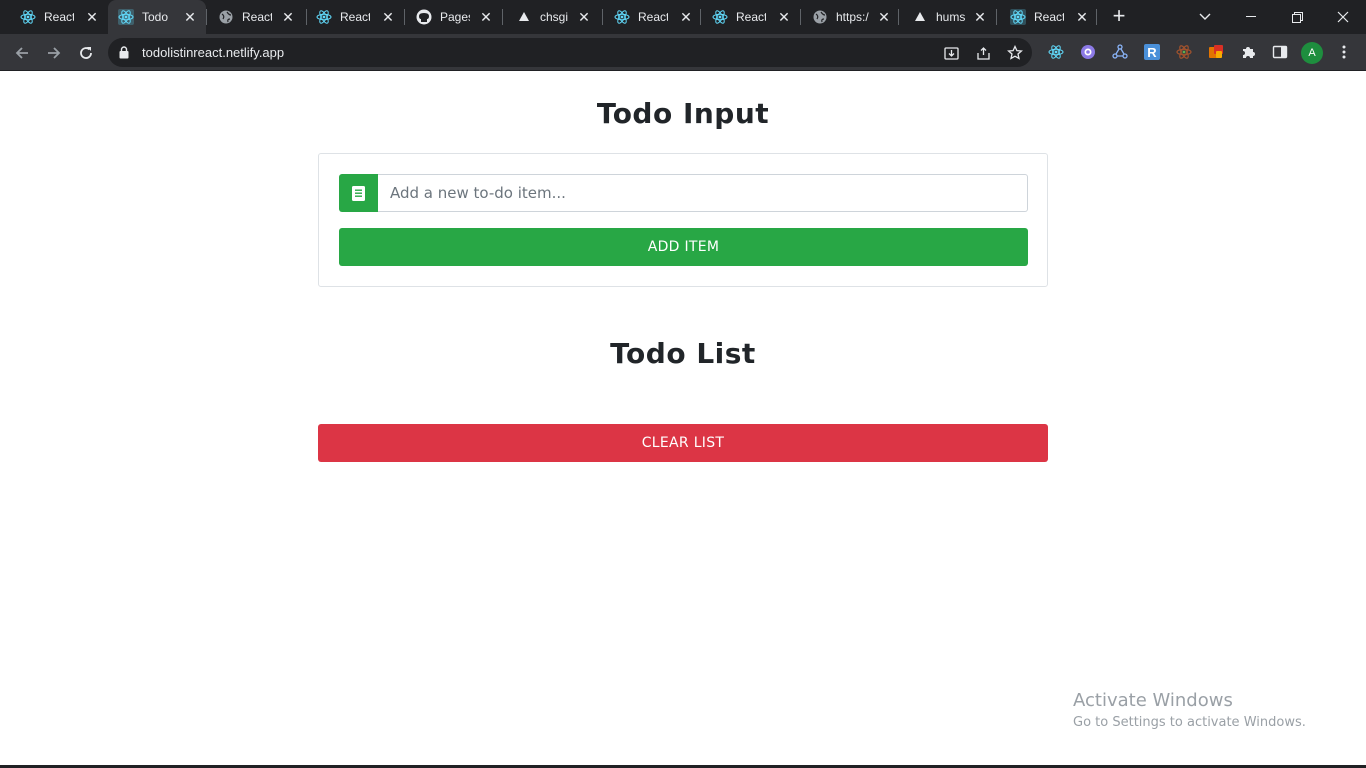 The image size is (1366, 768). Describe the element at coordinates (1153, 700) in the screenshot. I see `watermark-title: Activate Windows` at that location.